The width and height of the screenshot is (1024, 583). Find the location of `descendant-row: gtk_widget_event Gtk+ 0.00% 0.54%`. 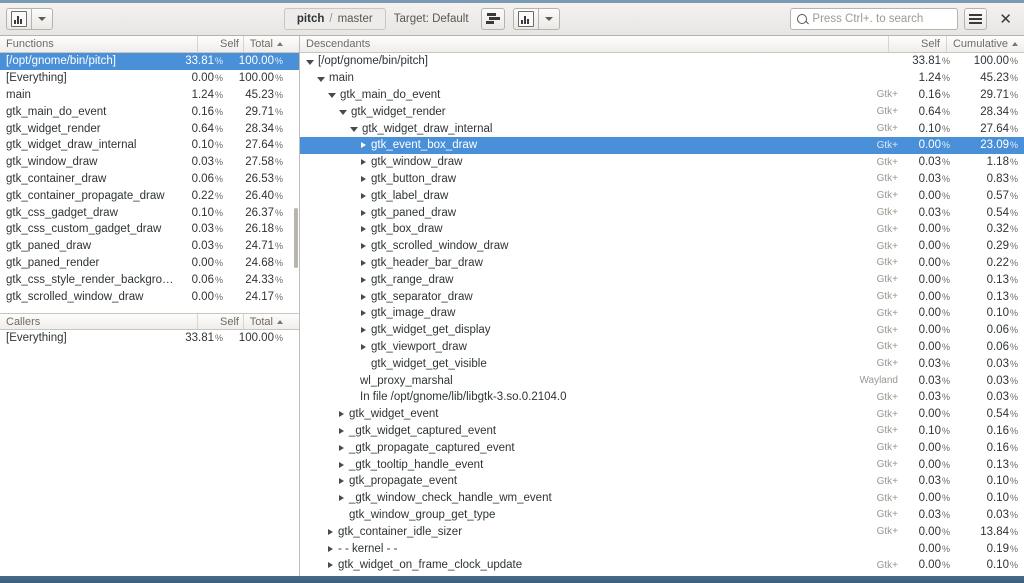

descendant-row: gtk_widget_event Gtk+ 0.00% 0.54% is located at coordinates (662, 414).